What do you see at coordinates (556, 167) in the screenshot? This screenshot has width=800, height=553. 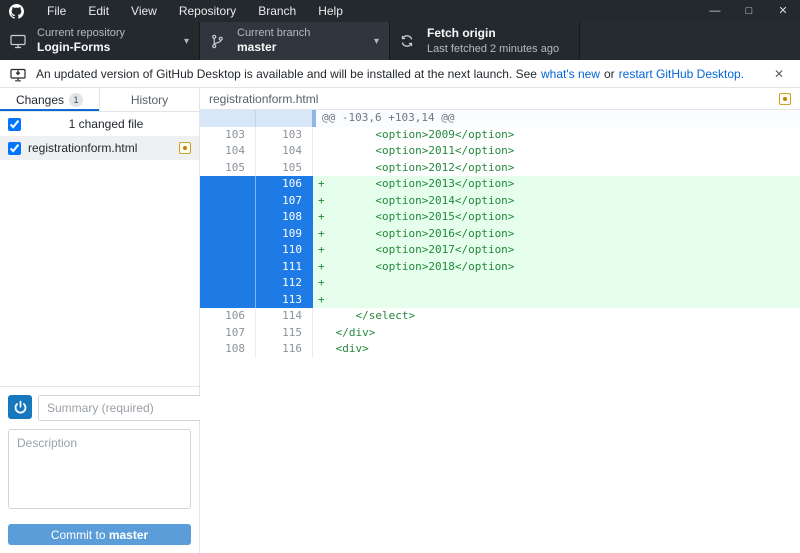 I see `code-cell: <option>2012</option>` at bounding box center [556, 167].